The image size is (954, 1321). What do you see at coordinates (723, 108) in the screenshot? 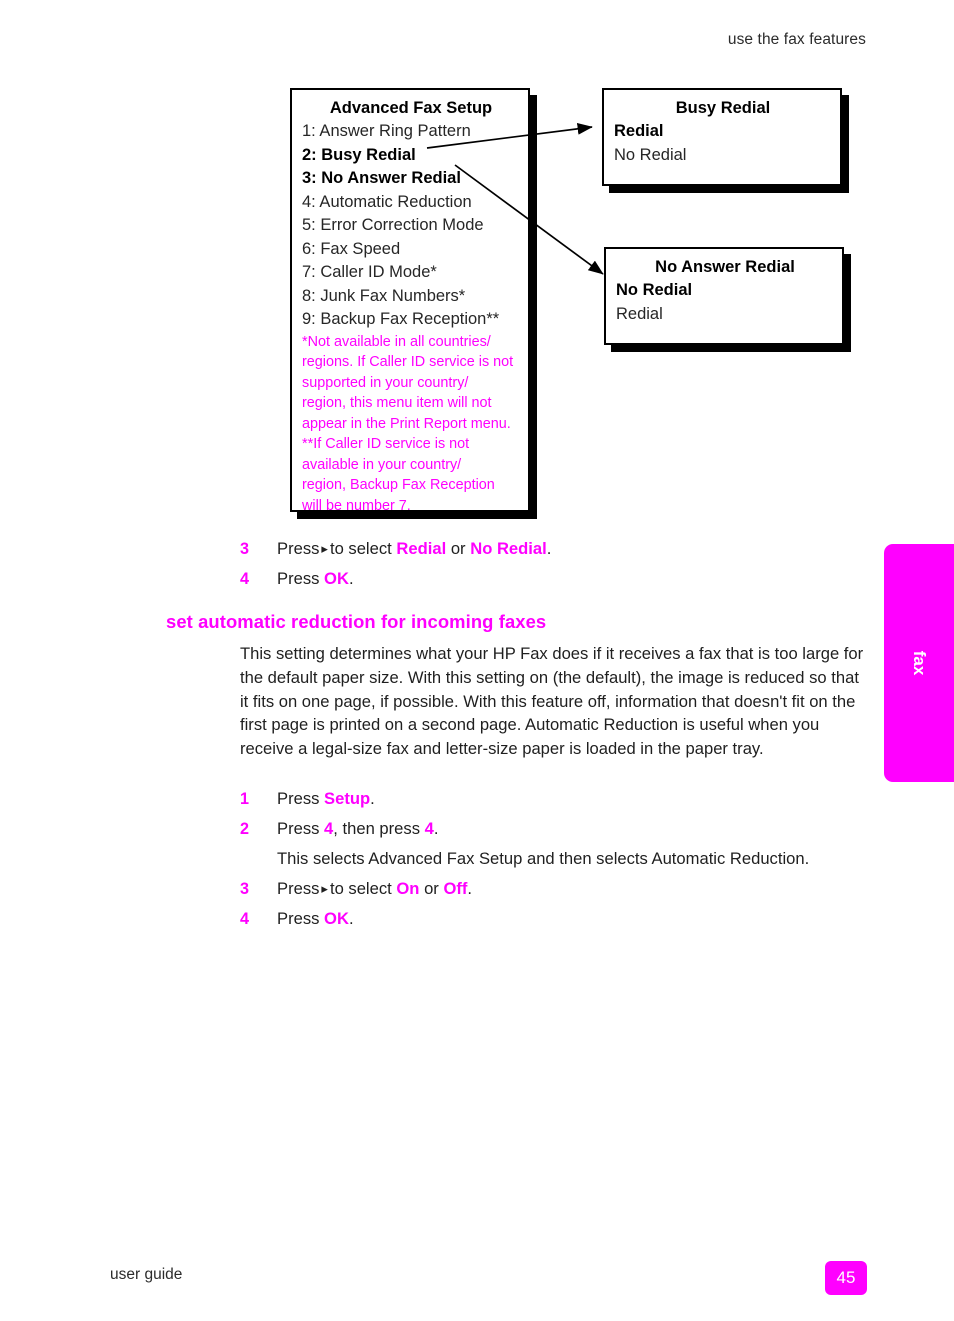
I see `busy-redial-title: Busy Redial` at bounding box center [723, 108].